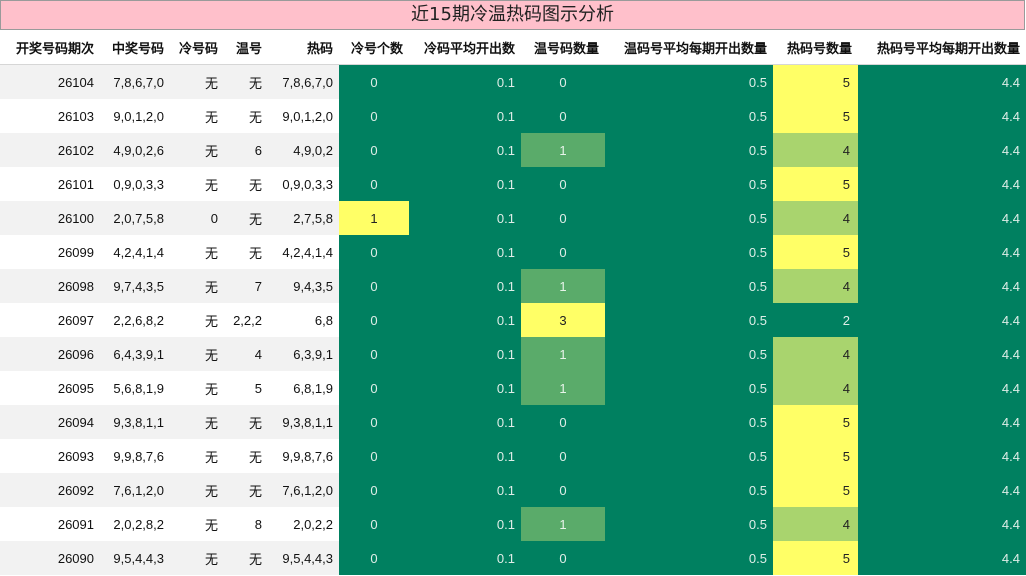 This screenshot has height=576, width=1026. Describe the element at coordinates (942, 47) in the screenshot. I see `header-cell-hot-avg: 热码号平均每期开出数量` at that location.